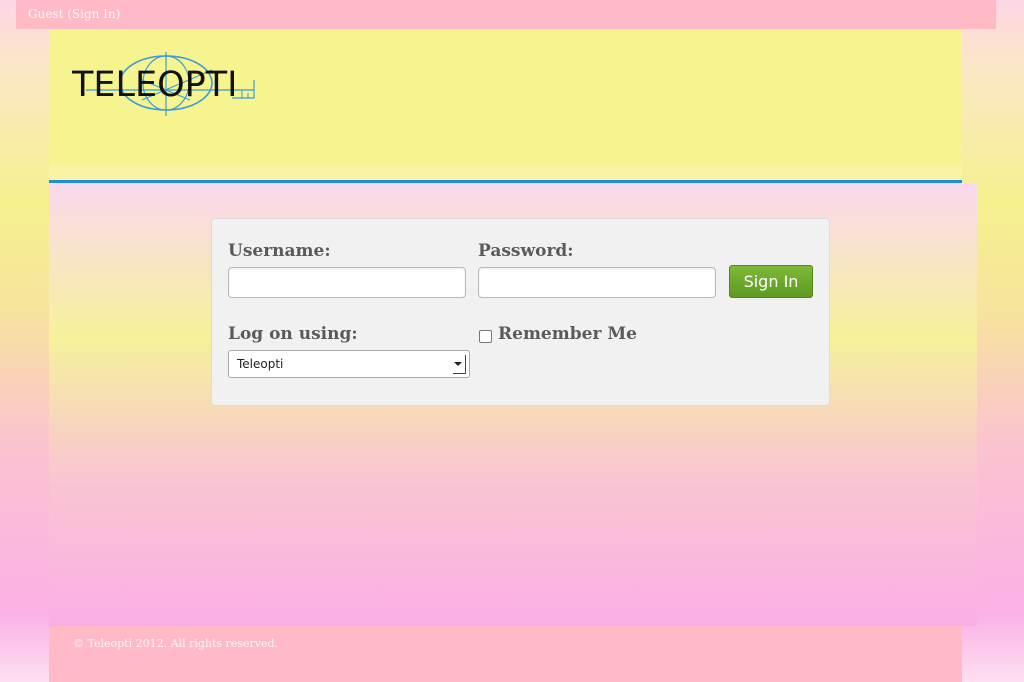 The height and width of the screenshot is (682, 1024). What do you see at coordinates (505, 172) in the screenshot?
I see `header-strip` at bounding box center [505, 172].